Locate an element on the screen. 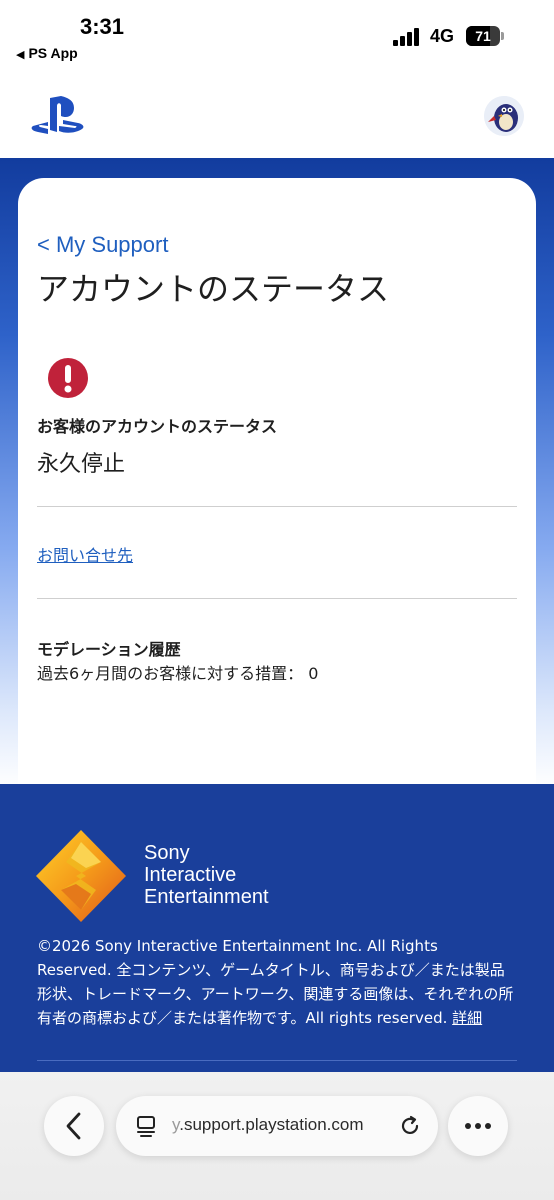 Image resolution: width=554 pixels, height=1200 pixels. reload-icon is located at coordinates (410, 1126).